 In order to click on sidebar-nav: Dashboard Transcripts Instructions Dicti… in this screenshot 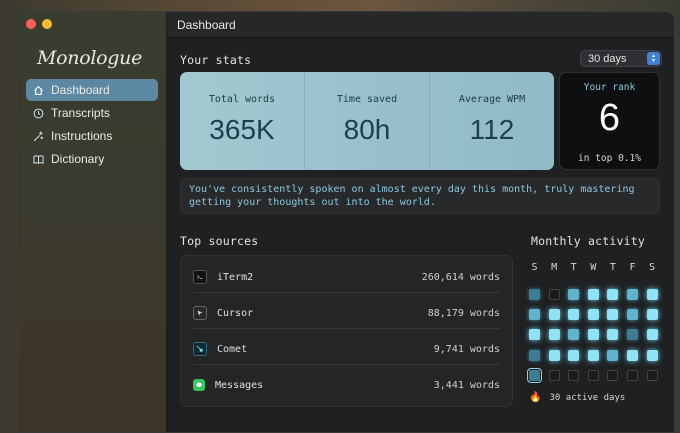, I will do `click(92, 125)`.